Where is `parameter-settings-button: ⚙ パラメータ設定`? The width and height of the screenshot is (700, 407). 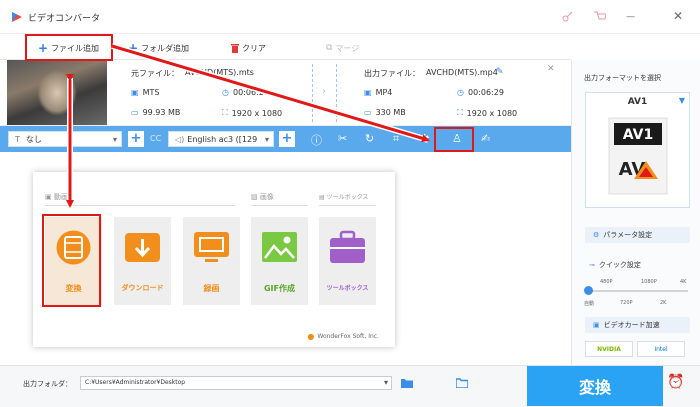 parameter-settings-button: ⚙ パラメータ設定 is located at coordinates (637, 235).